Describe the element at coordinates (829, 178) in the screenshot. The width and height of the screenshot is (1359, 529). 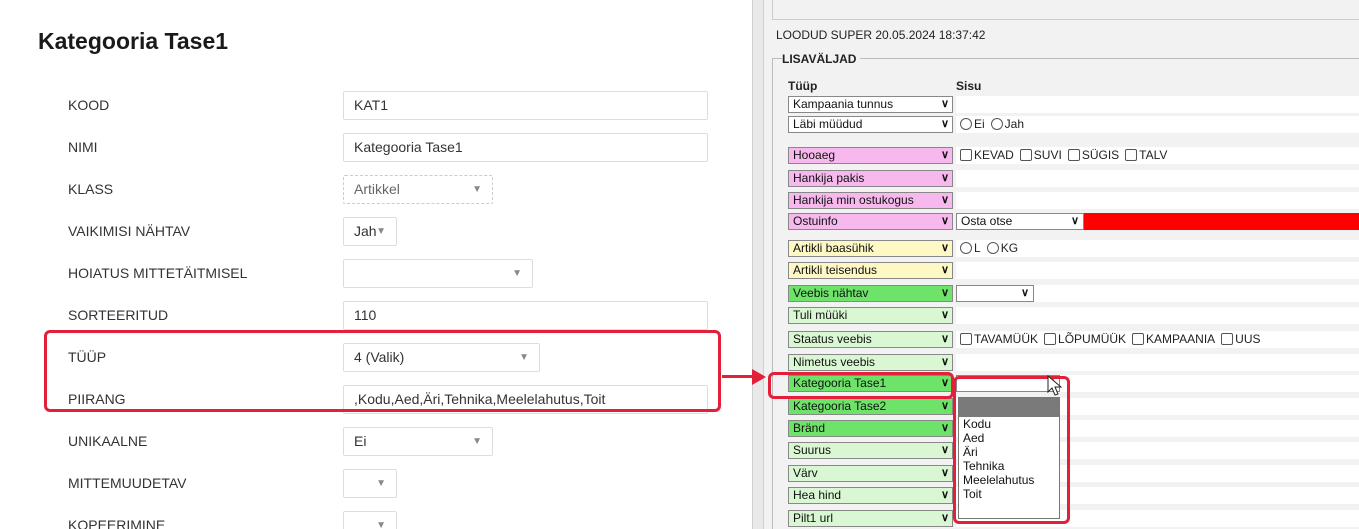
I see `field-type-label: Hankija pakis` at that location.